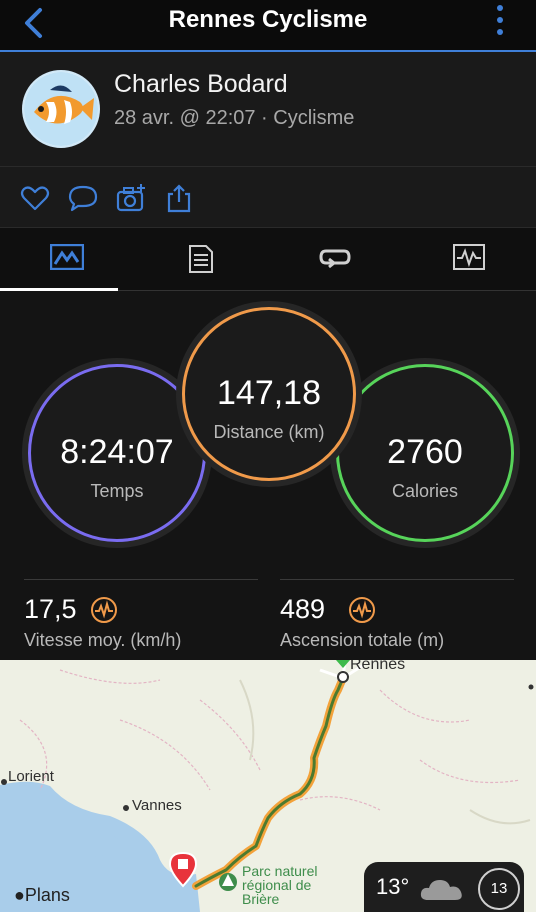  What do you see at coordinates (141, 619) in the screenshot?
I see `speed-metric: 17,5 Vitesse moy. (km/h)` at bounding box center [141, 619].